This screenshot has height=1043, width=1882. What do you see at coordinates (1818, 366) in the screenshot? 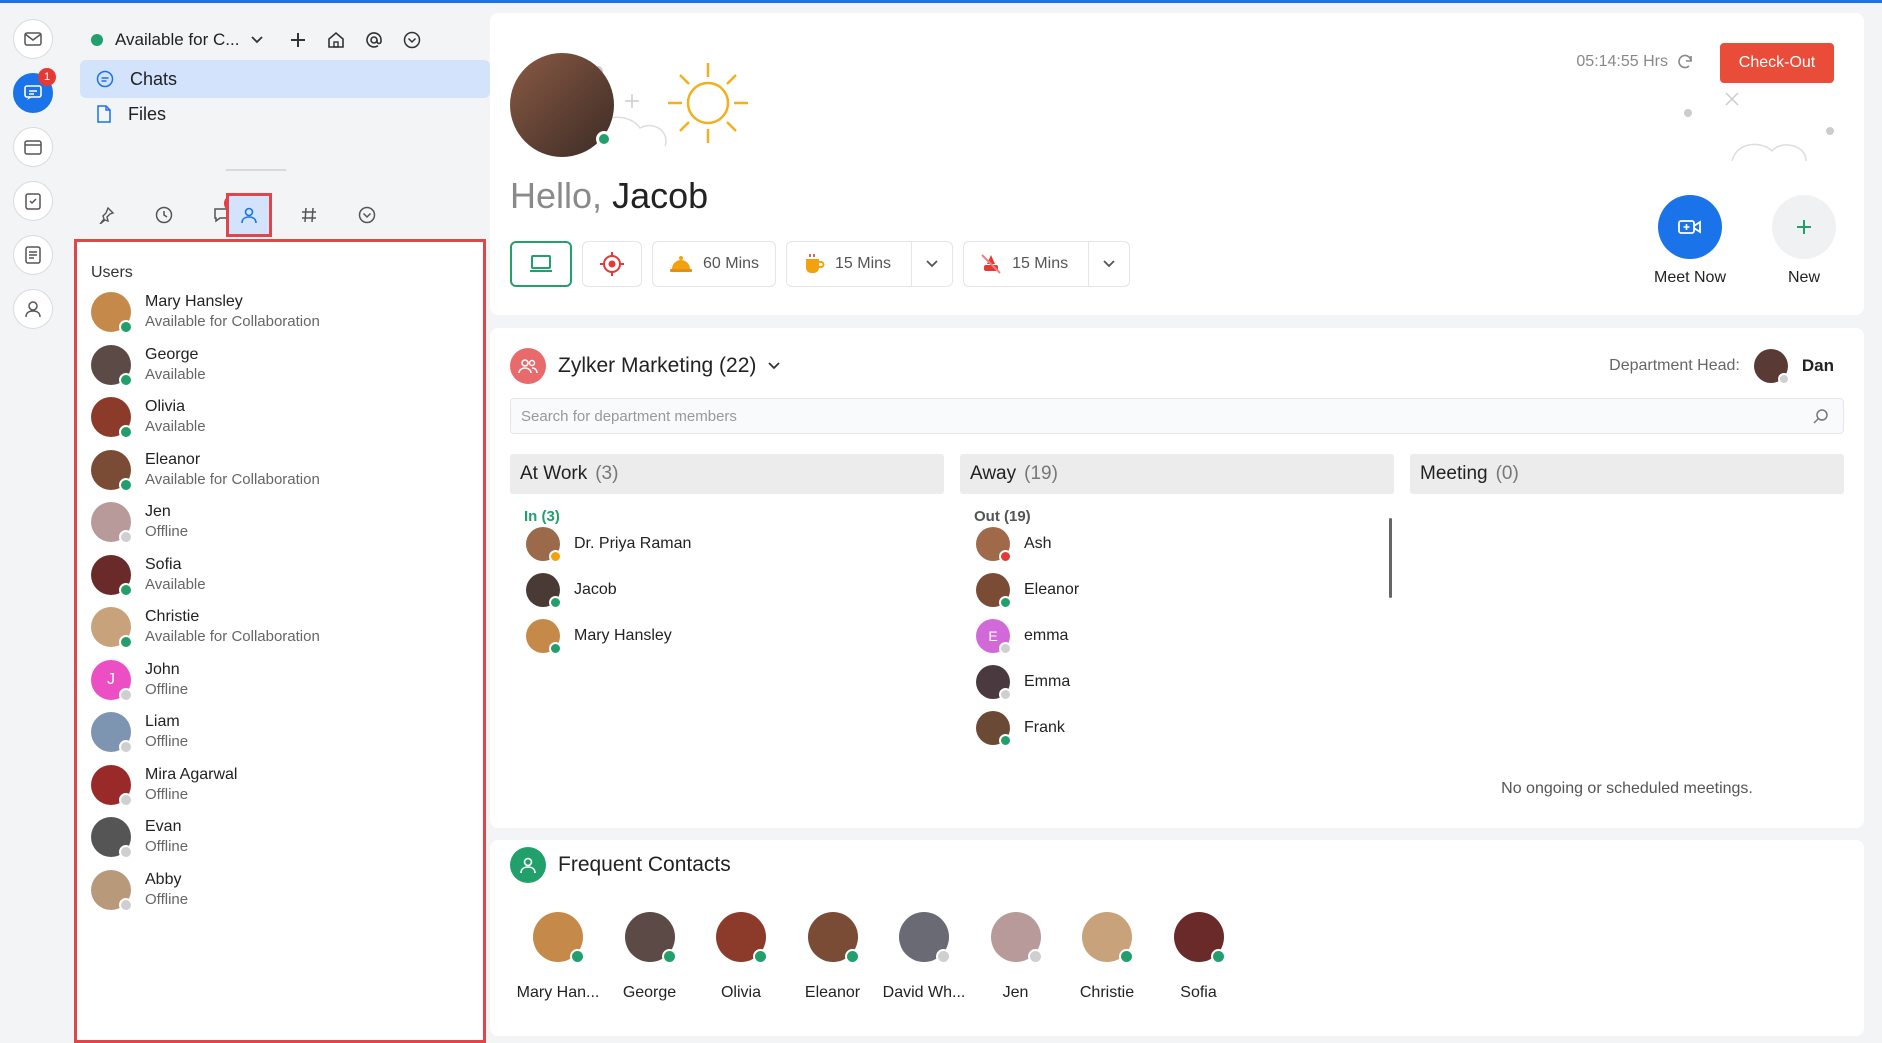
I see `department-head-name: Dan` at bounding box center [1818, 366].